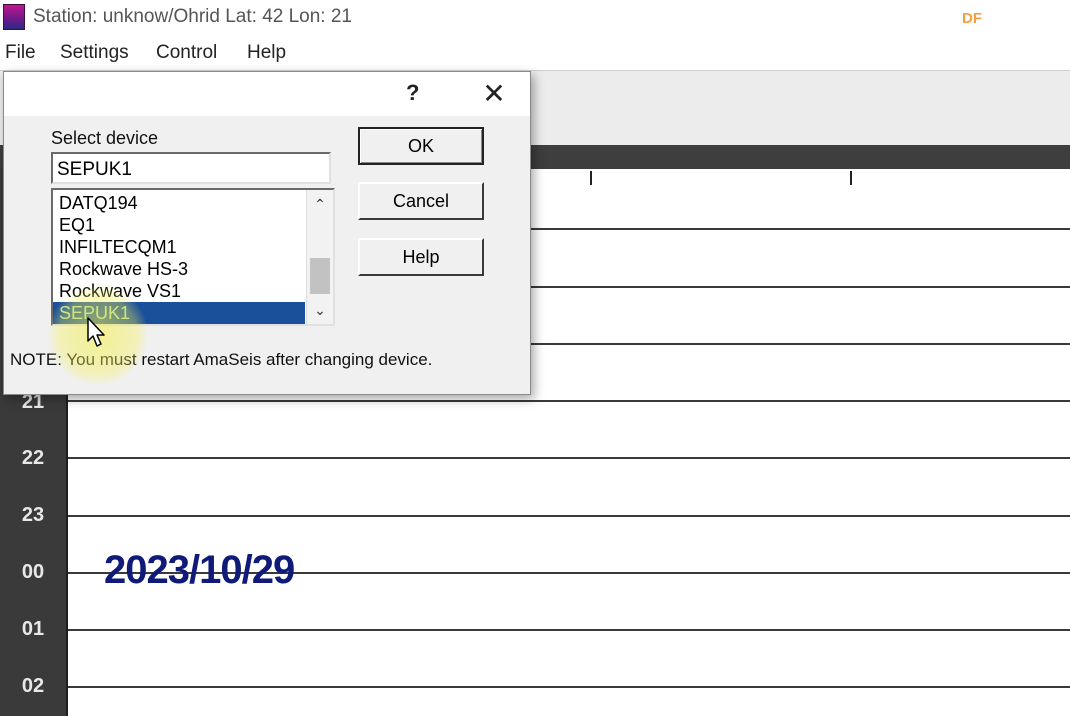 The height and width of the screenshot is (716, 1070). What do you see at coordinates (179, 313) in the screenshot?
I see `list-item-selected: SEPUK1` at bounding box center [179, 313].